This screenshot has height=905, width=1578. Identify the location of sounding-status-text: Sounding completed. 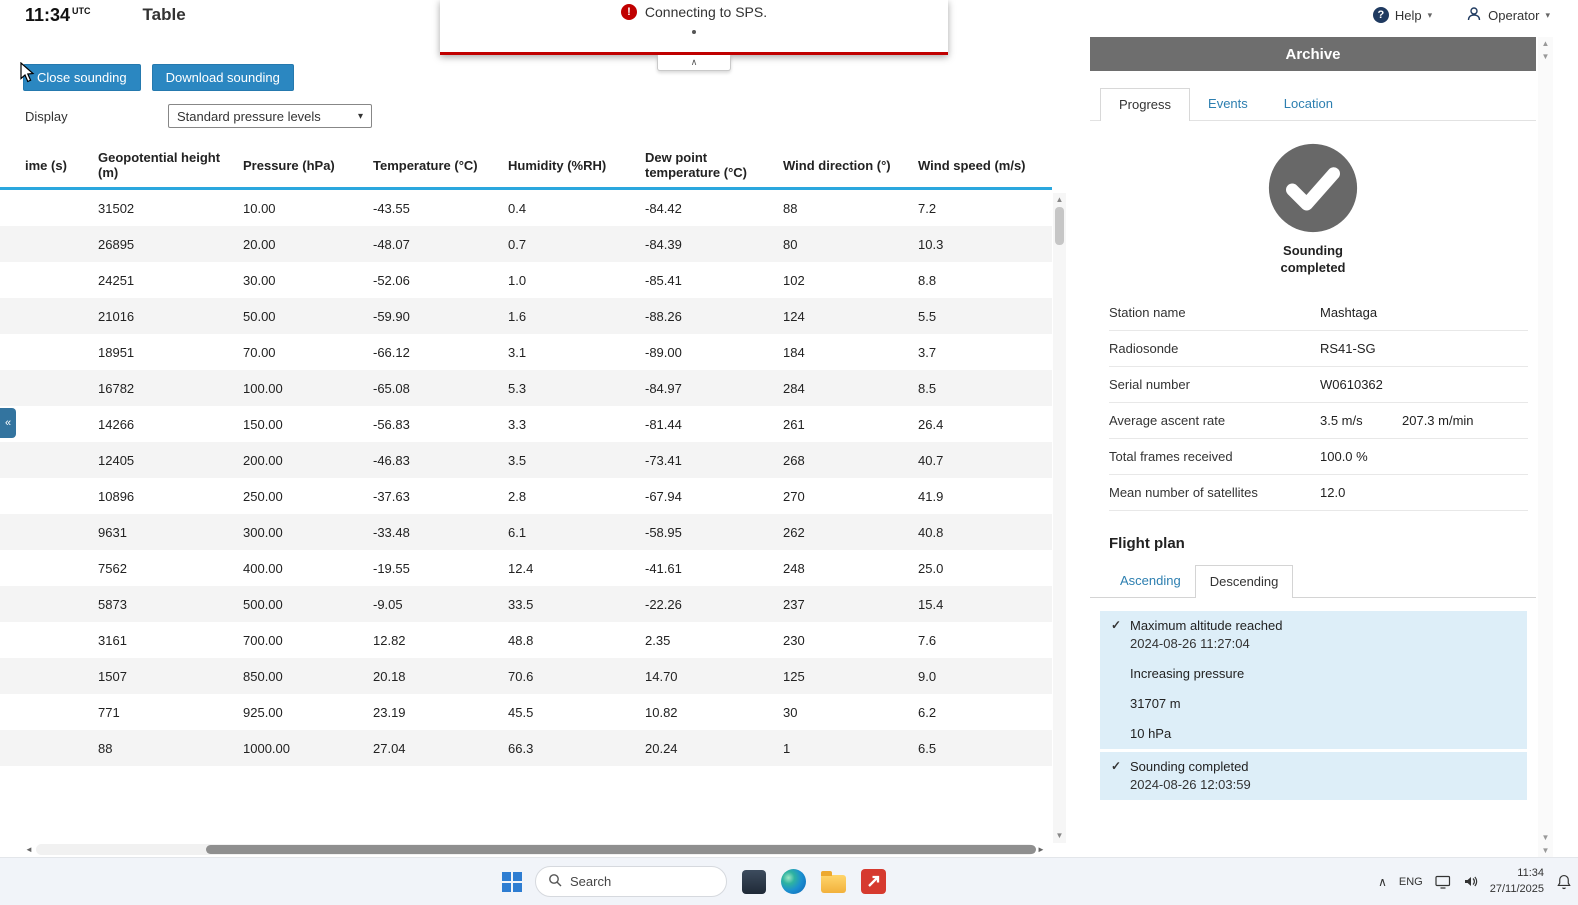
(1313, 259).